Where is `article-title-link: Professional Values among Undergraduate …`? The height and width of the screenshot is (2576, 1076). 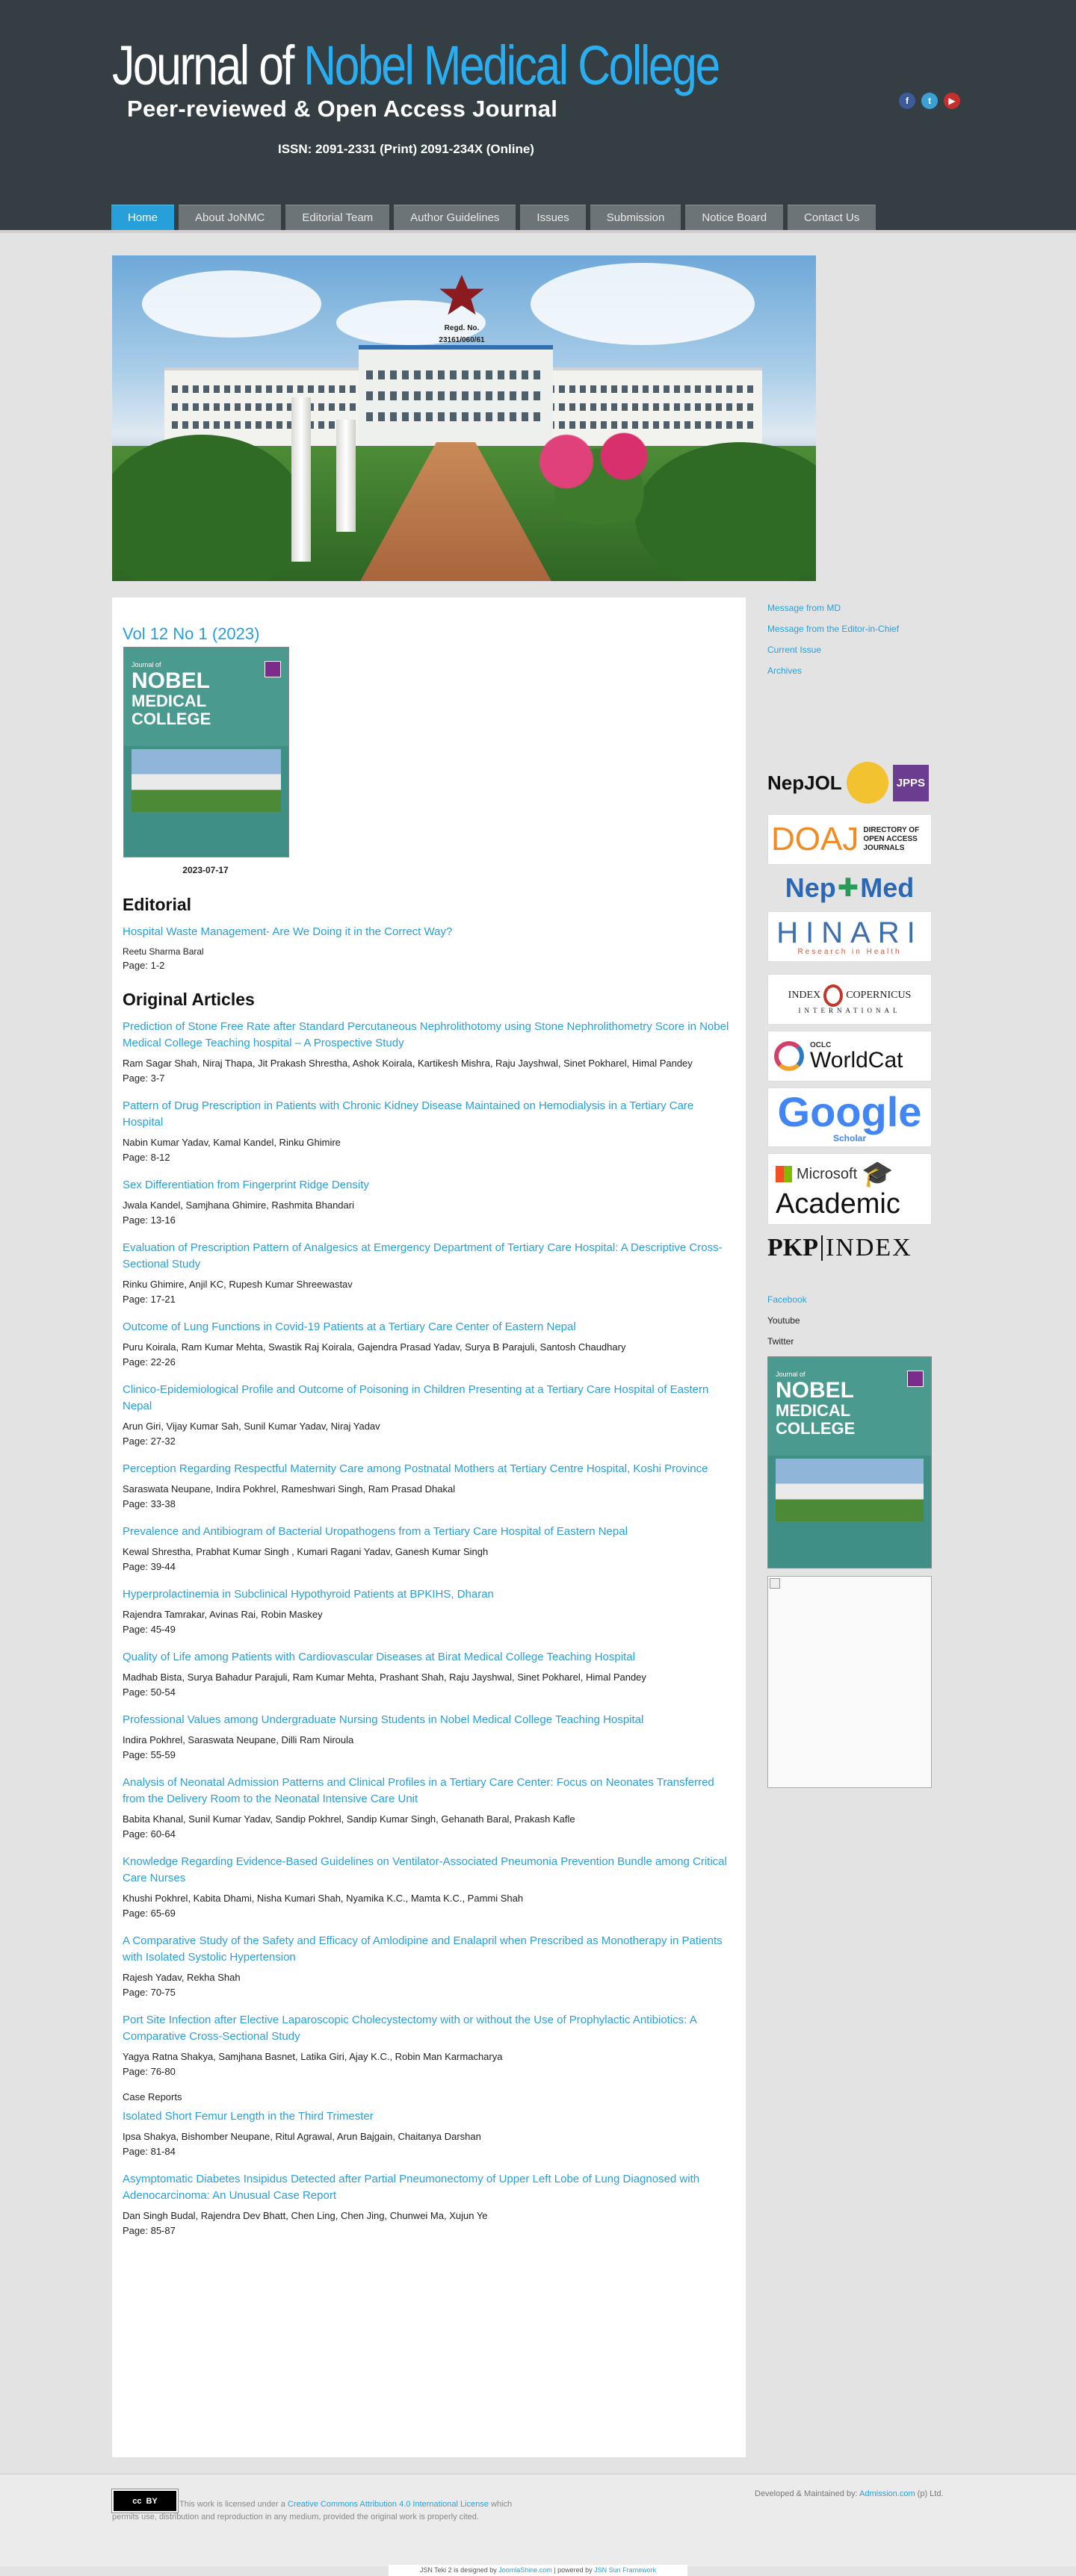 article-title-link: Professional Values among Undergraduate … is located at coordinates (429, 1720).